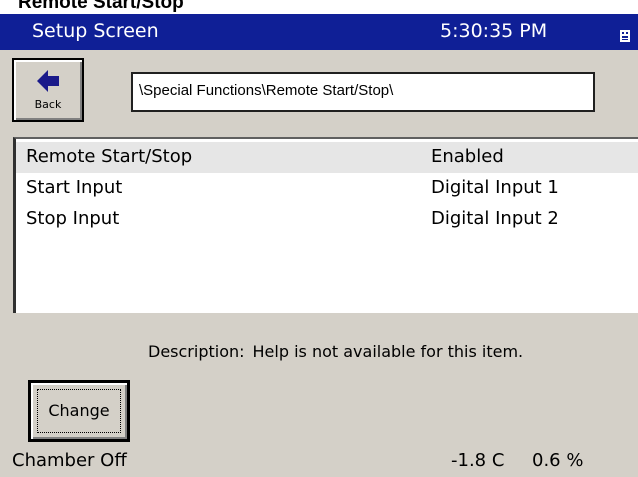 This screenshot has width=638, height=477. What do you see at coordinates (327, 157) in the screenshot?
I see `list-item: Remote Start/Stop Enabled` at bounding box center [327, 157].